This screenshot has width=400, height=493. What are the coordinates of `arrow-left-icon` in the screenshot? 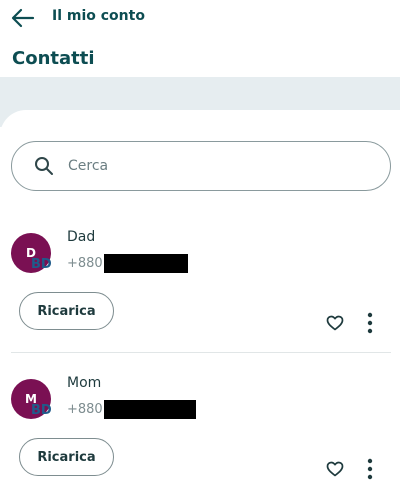 It's located at (23, 18).